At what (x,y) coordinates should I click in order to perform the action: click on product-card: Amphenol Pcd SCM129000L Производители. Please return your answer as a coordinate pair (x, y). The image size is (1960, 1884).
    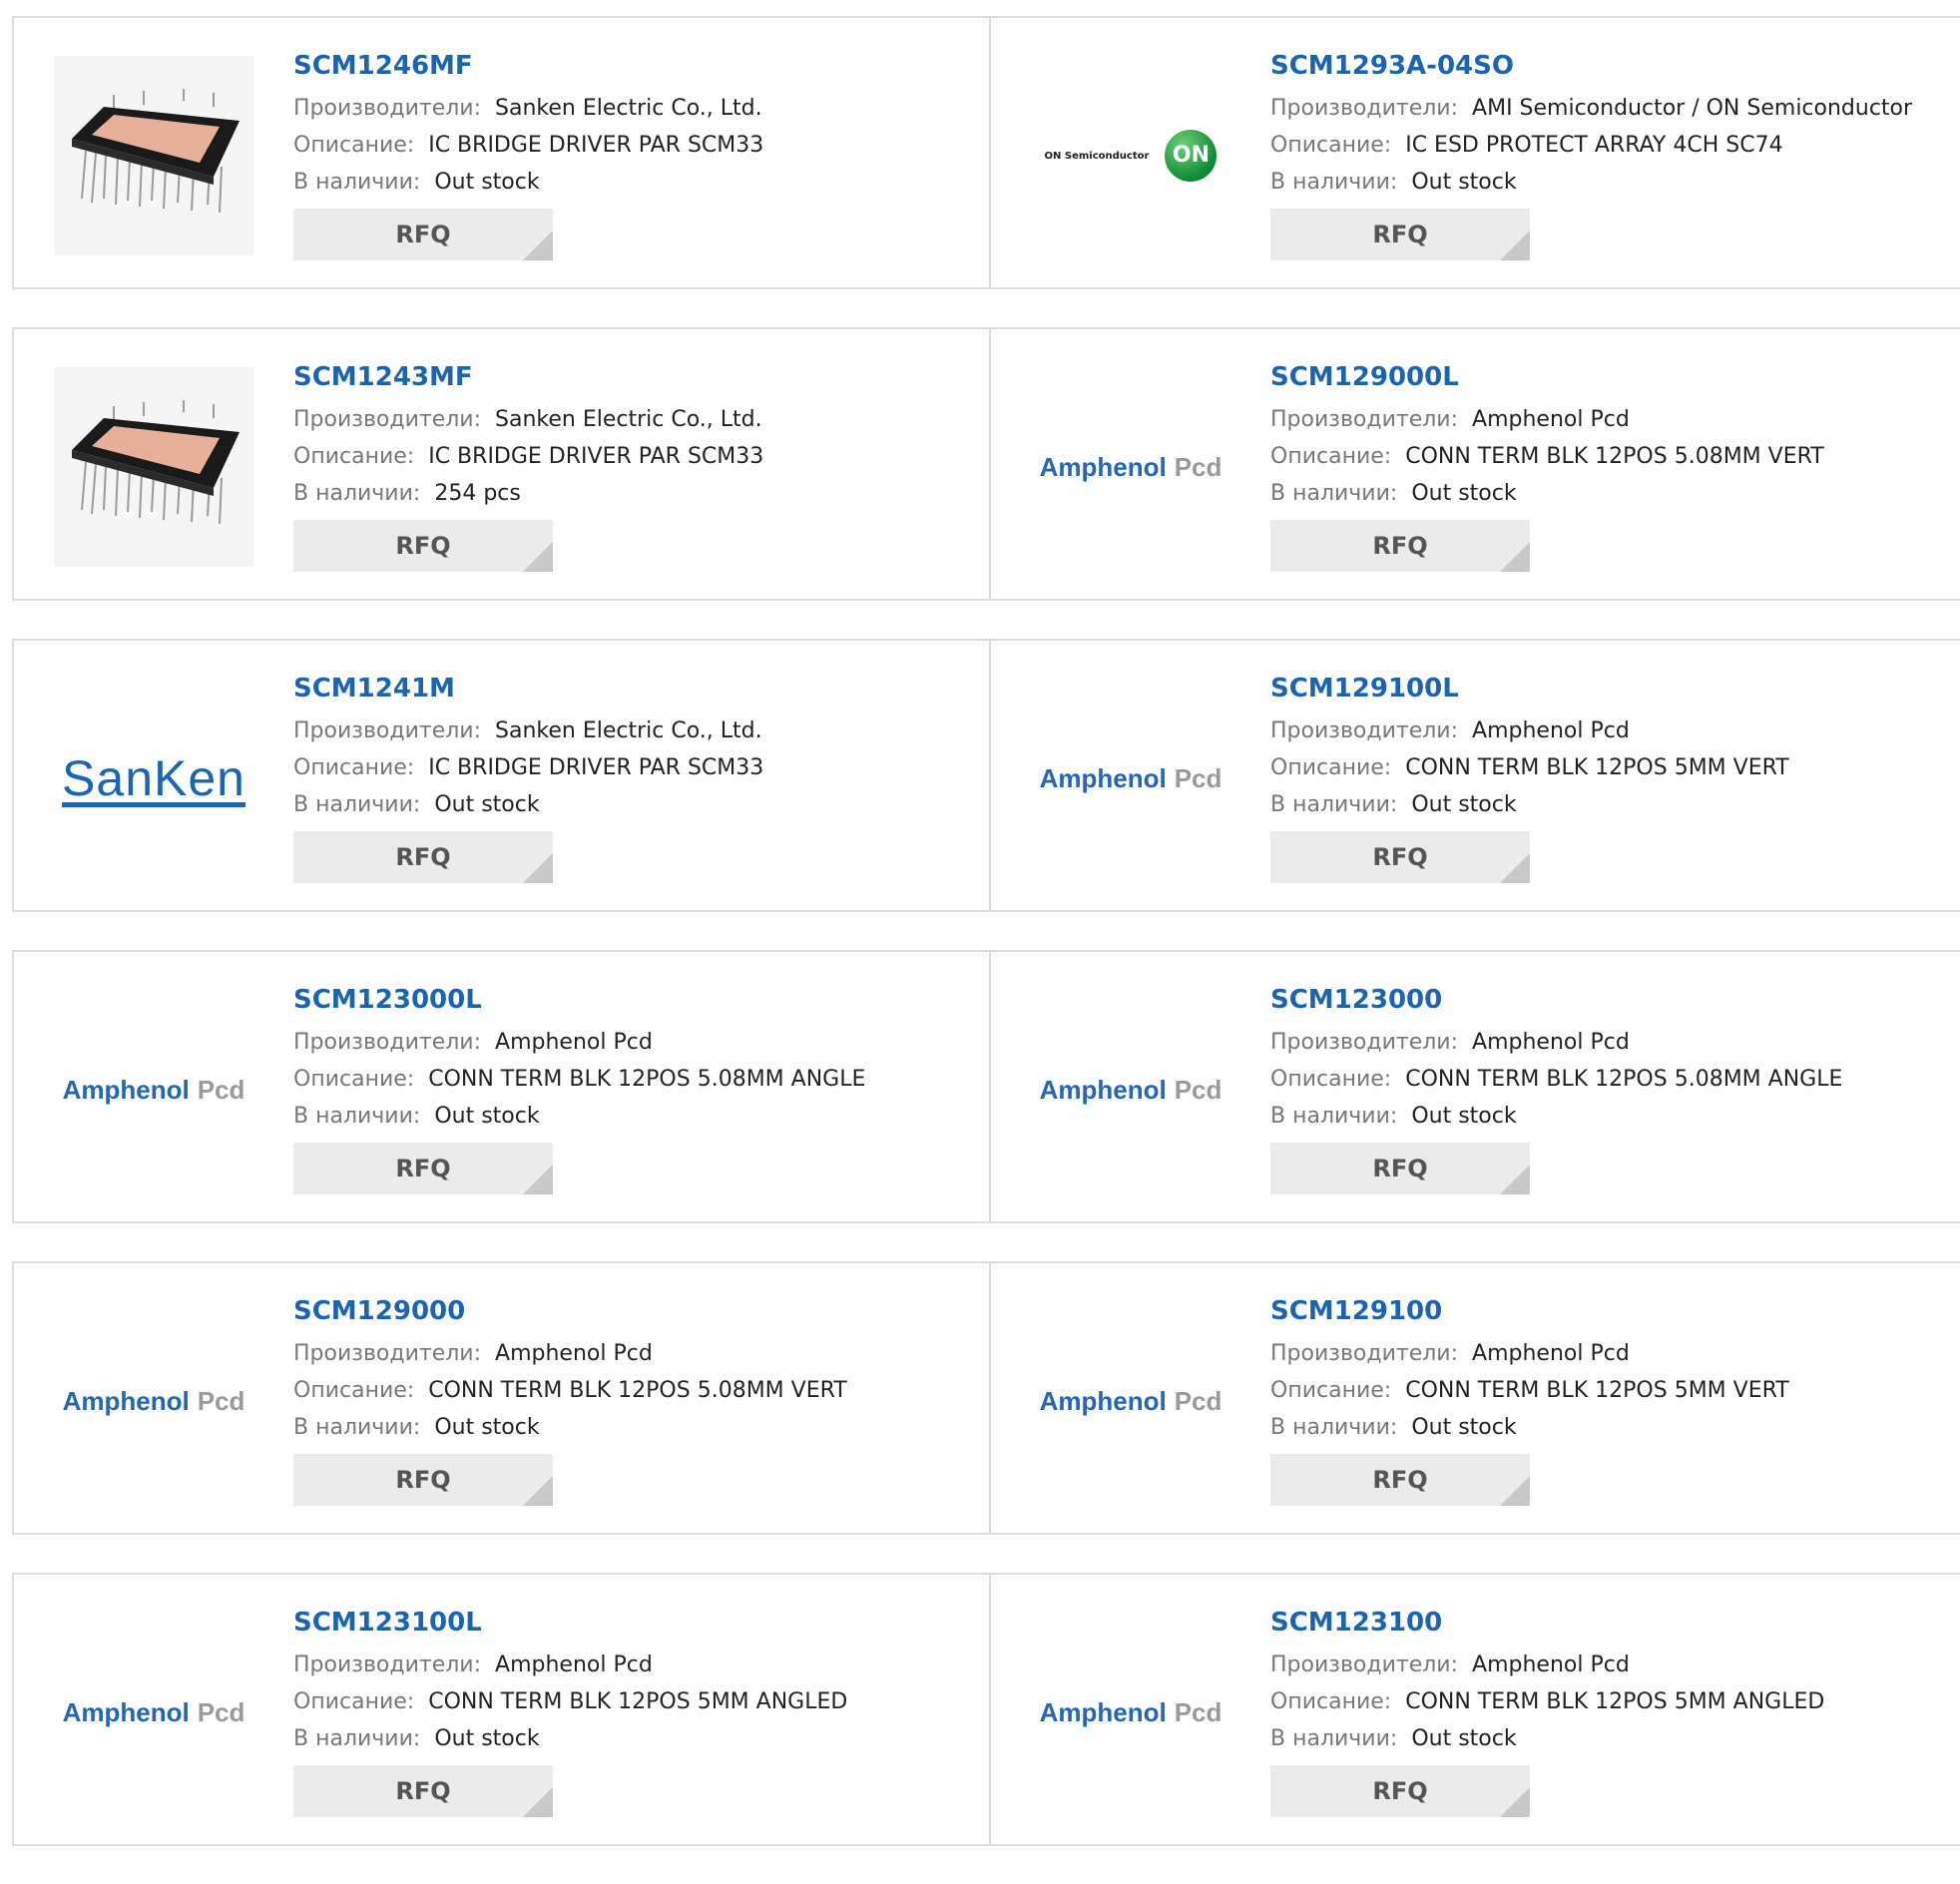
    Looking at the image, I should click on (1474, 464).